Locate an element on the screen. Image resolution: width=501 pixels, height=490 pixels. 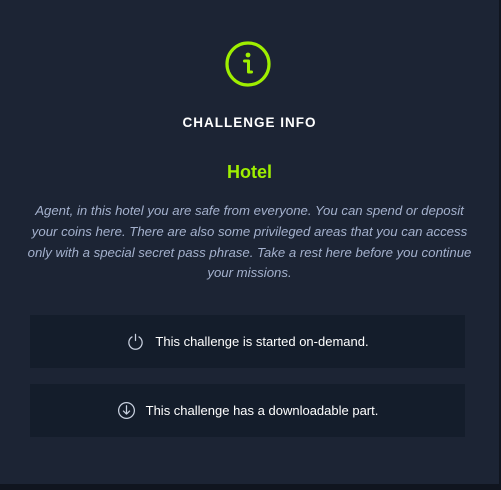
challenge-name: Hotel is located at coordinates (249, 172).